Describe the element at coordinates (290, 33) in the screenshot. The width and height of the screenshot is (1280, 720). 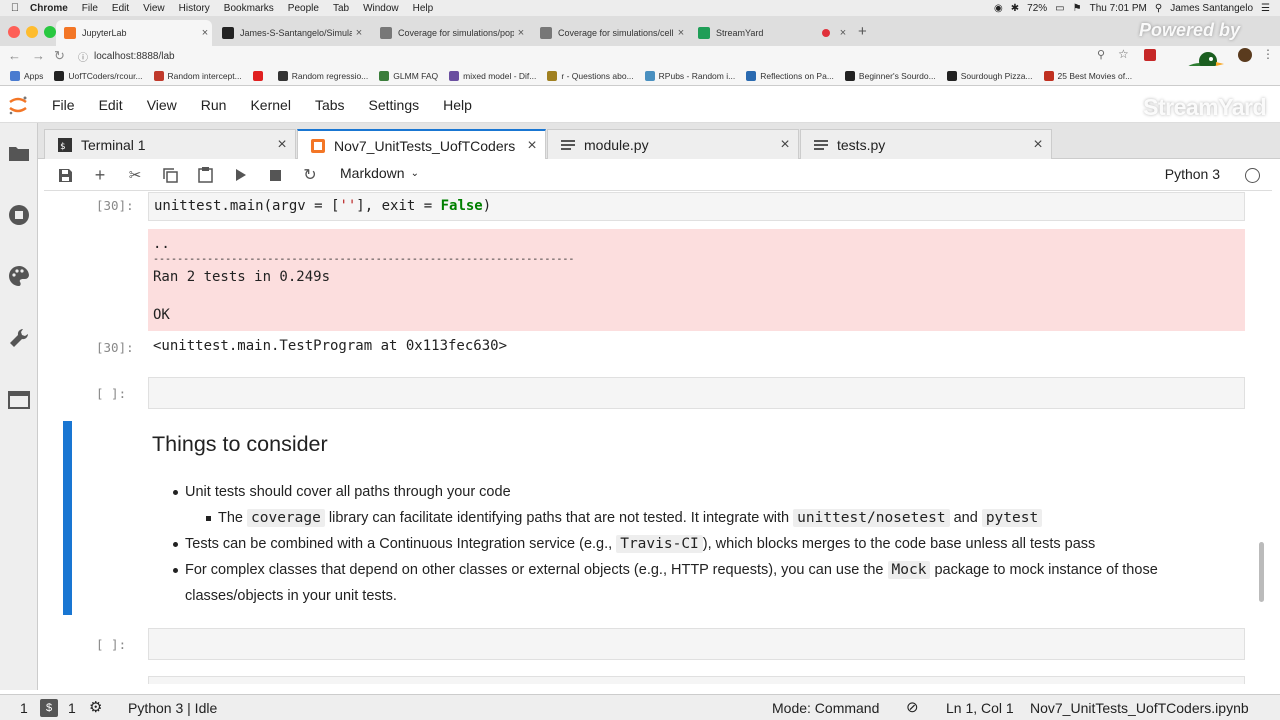
I see `browser-tab-github: James-S-Santangelo/Simulati ×` at that location.